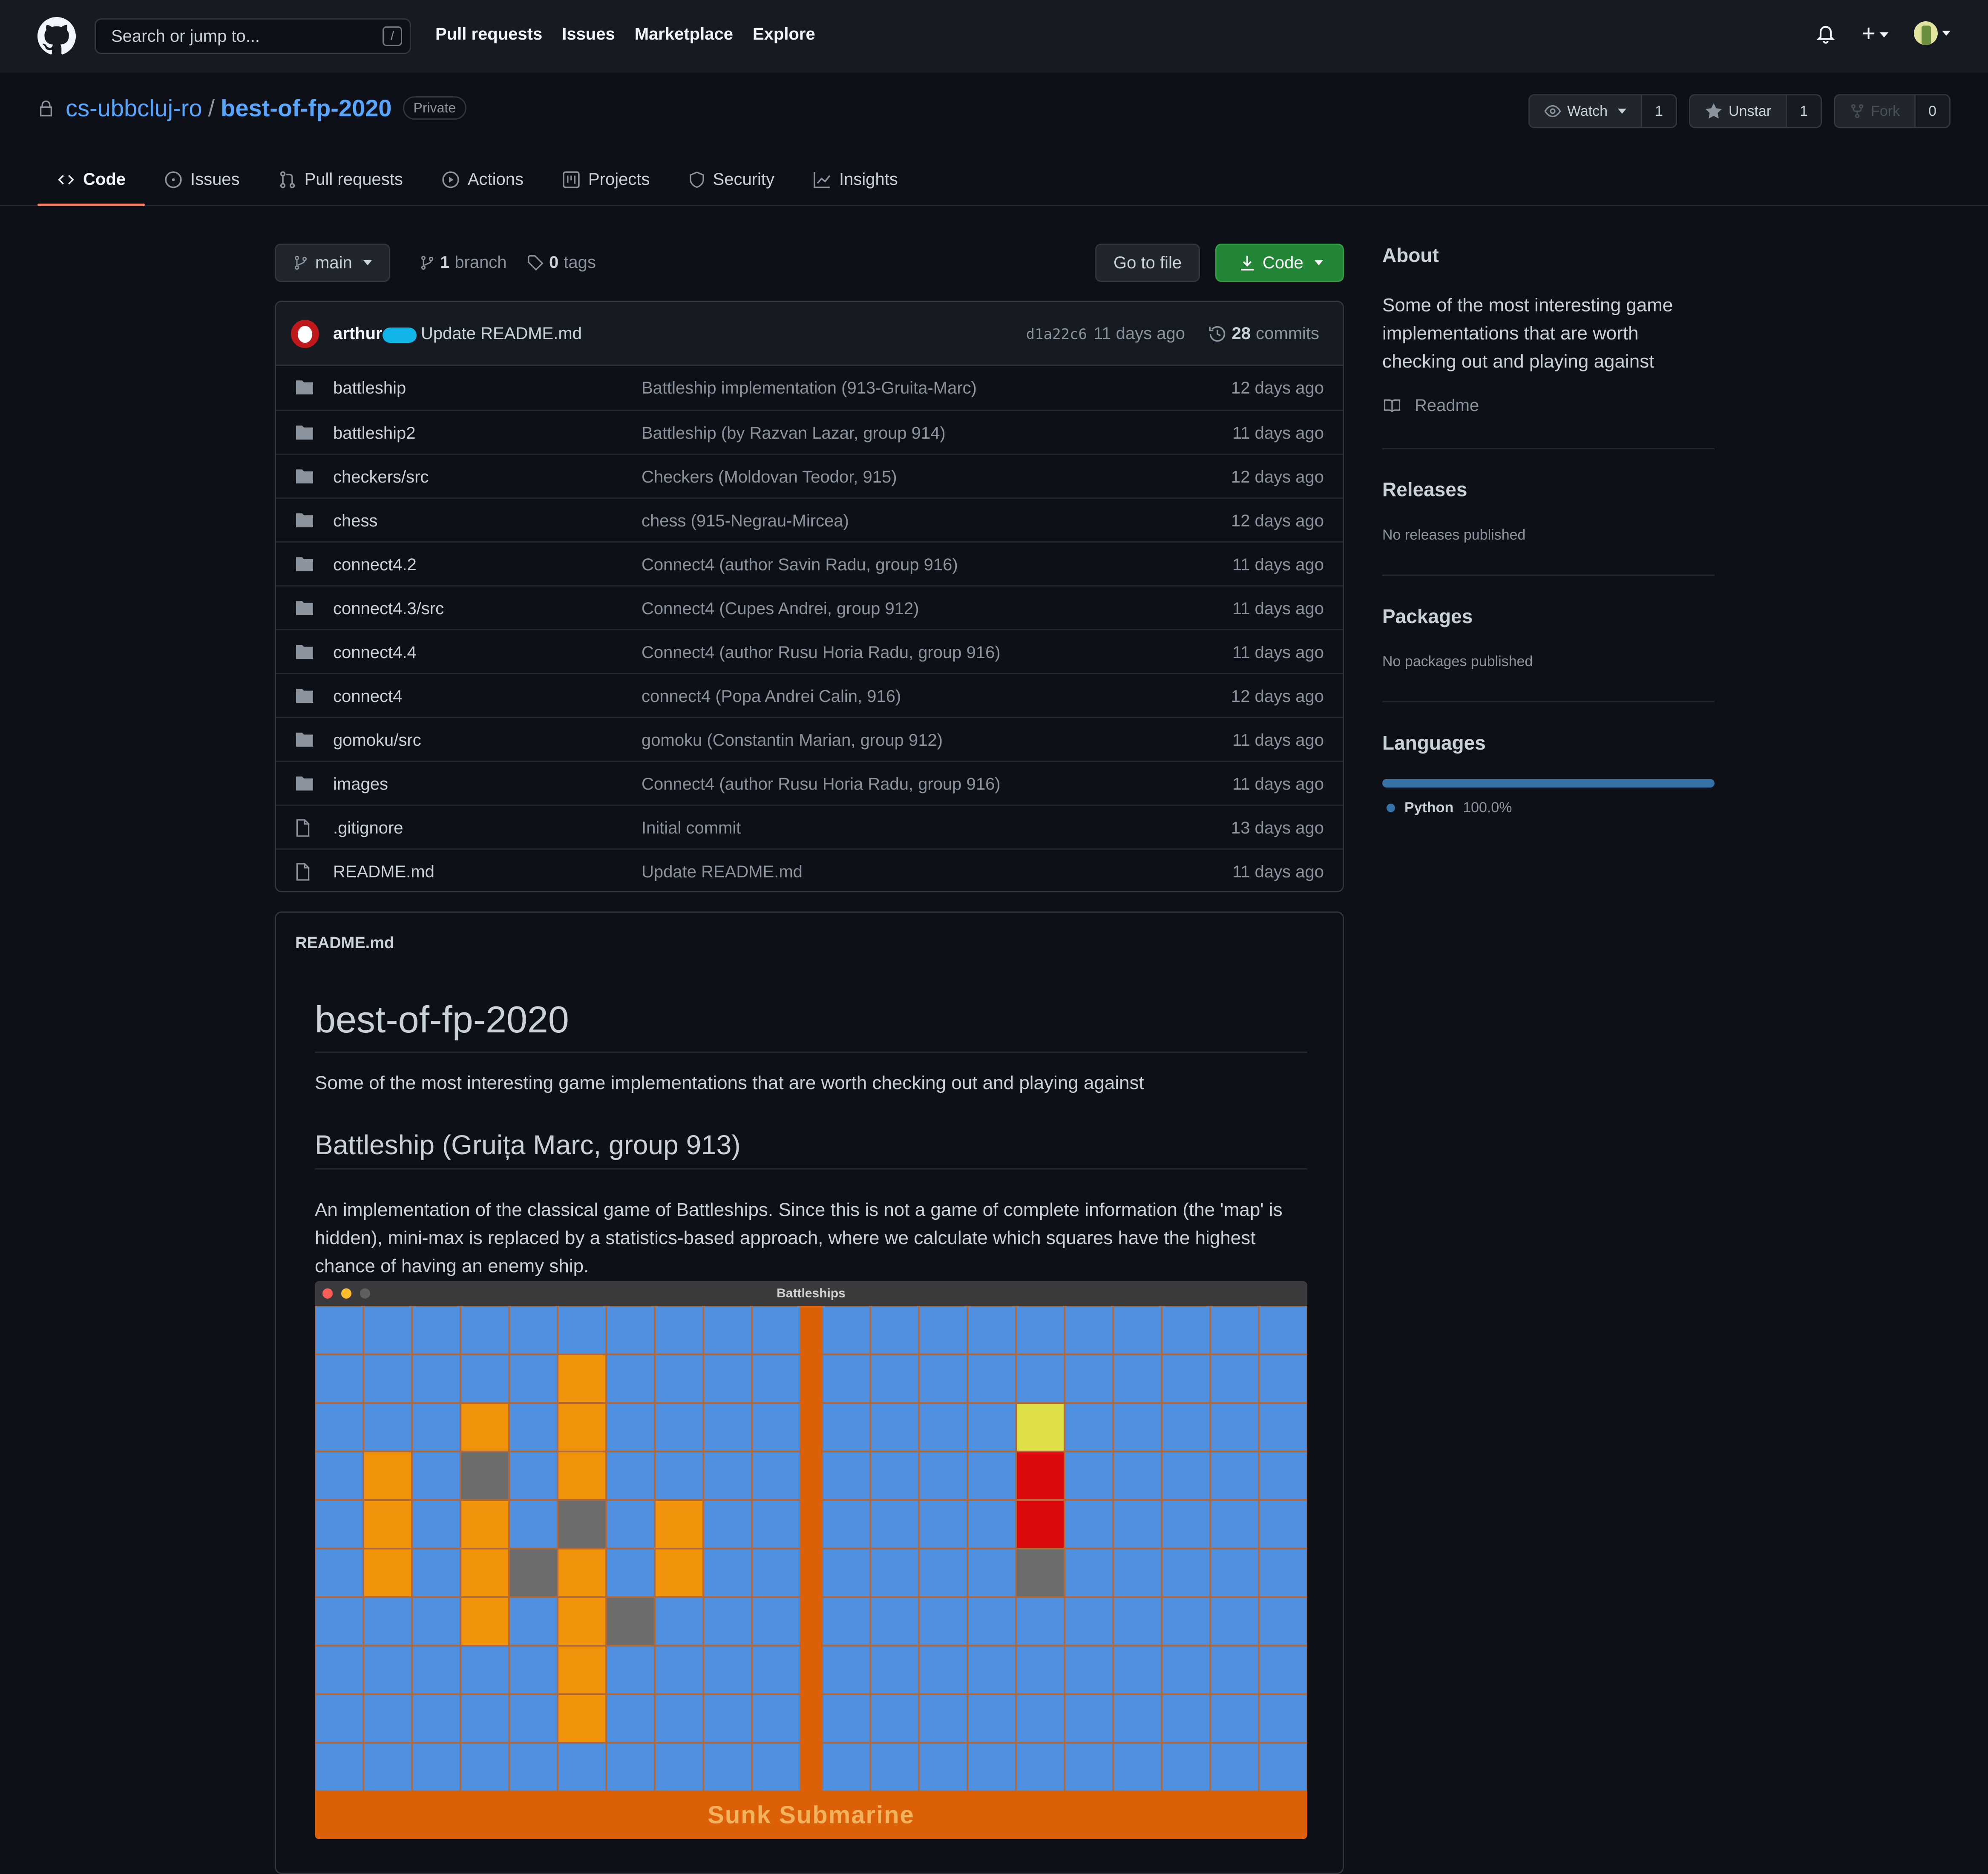  What do you see at coordinates (784, 34) in the screenshot?
I see `nav-explore: Explore` at bounding box center [784, 34].